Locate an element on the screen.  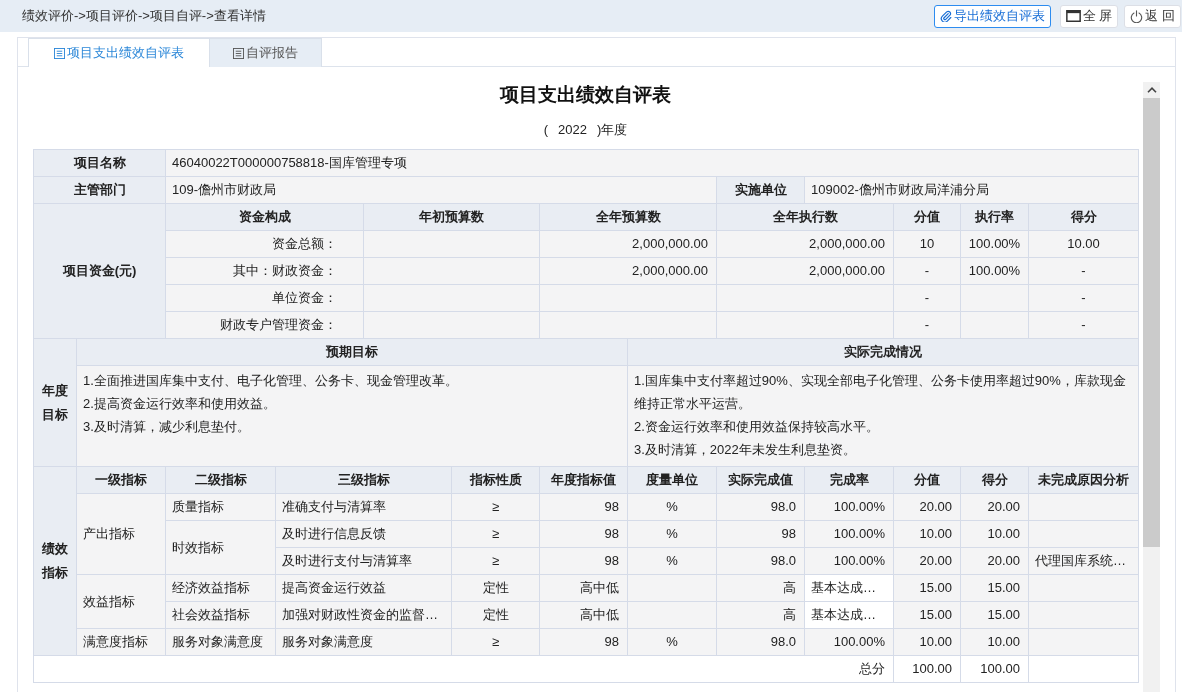
export-button: 导出绩效自评表 is located at coordinates (992, 16).